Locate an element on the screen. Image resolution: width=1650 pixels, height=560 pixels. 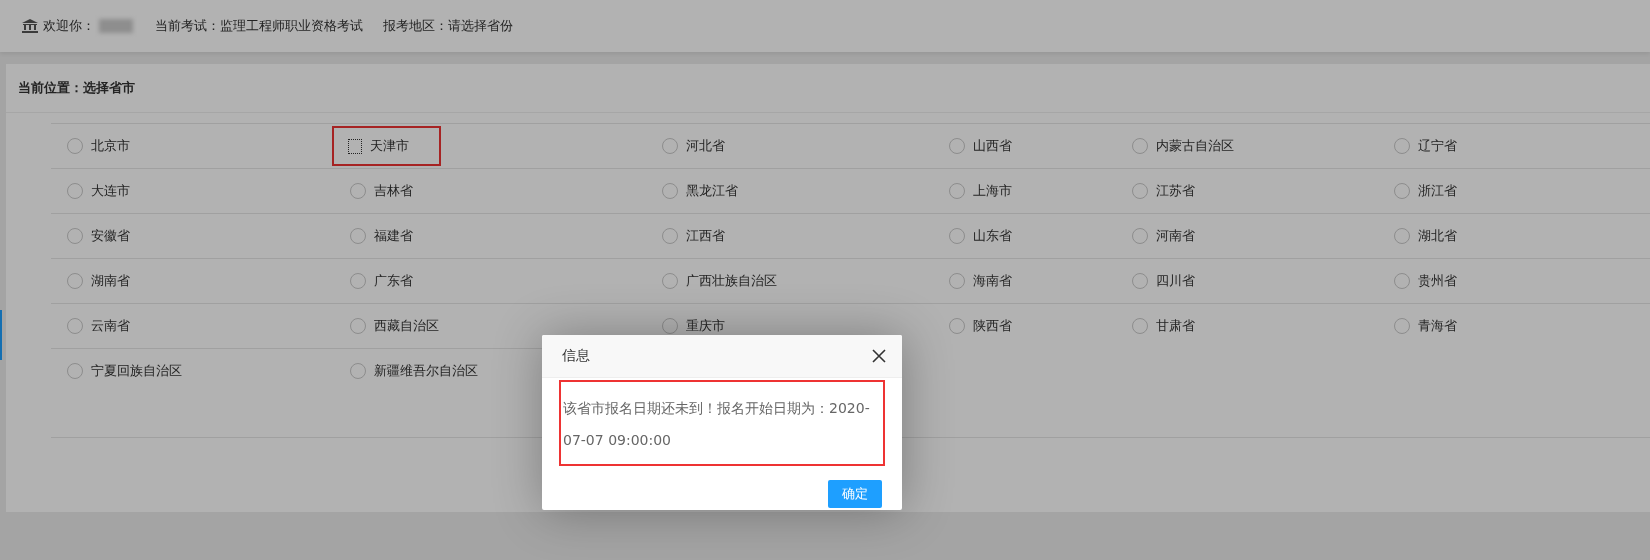
bank-icon is located at coordinates (30, 26).